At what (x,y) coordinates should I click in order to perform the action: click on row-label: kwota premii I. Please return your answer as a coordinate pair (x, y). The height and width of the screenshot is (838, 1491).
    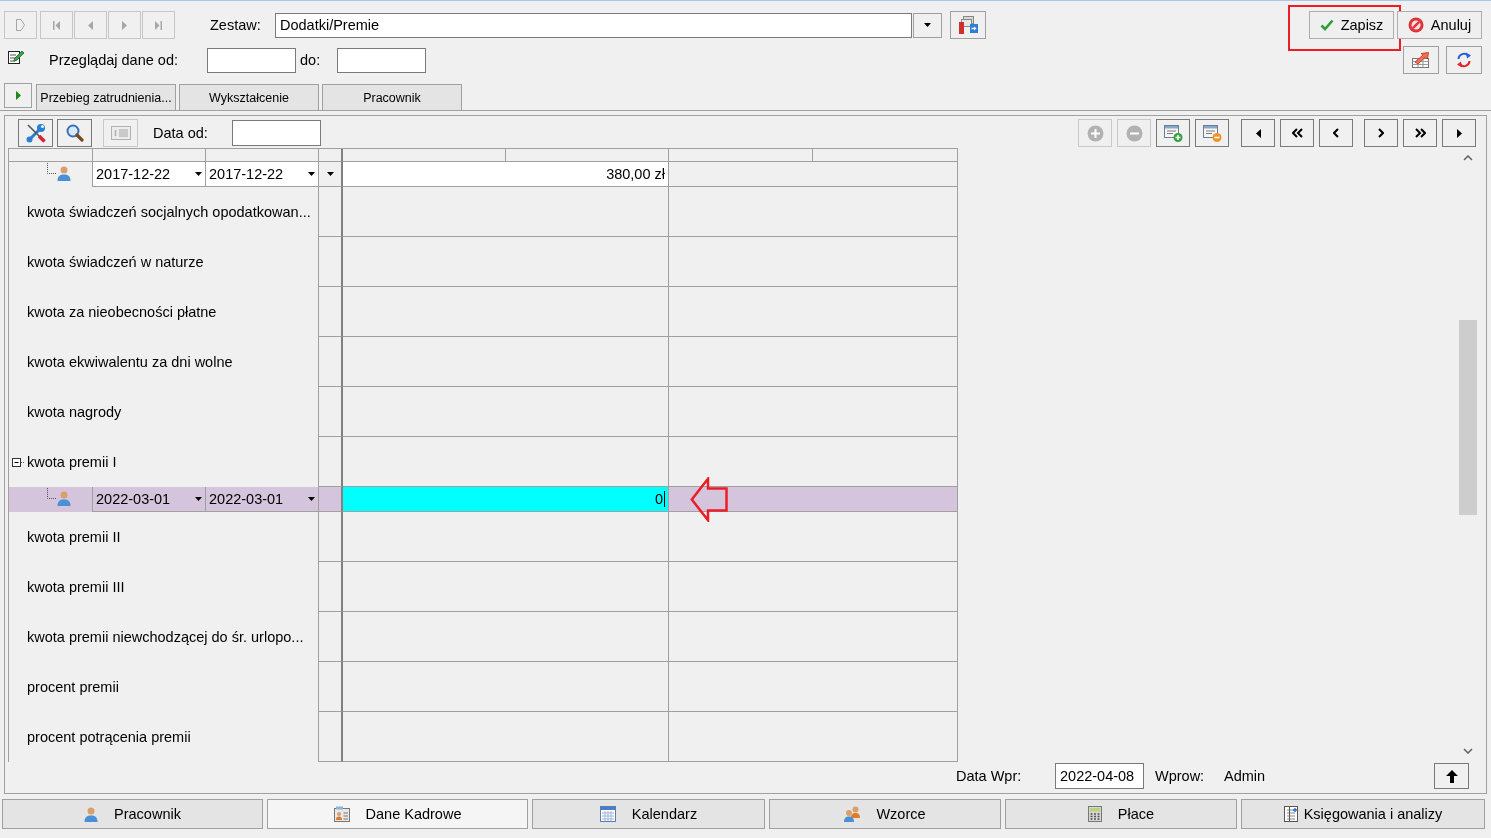
    Looking at the image, I should click on (72, 462).